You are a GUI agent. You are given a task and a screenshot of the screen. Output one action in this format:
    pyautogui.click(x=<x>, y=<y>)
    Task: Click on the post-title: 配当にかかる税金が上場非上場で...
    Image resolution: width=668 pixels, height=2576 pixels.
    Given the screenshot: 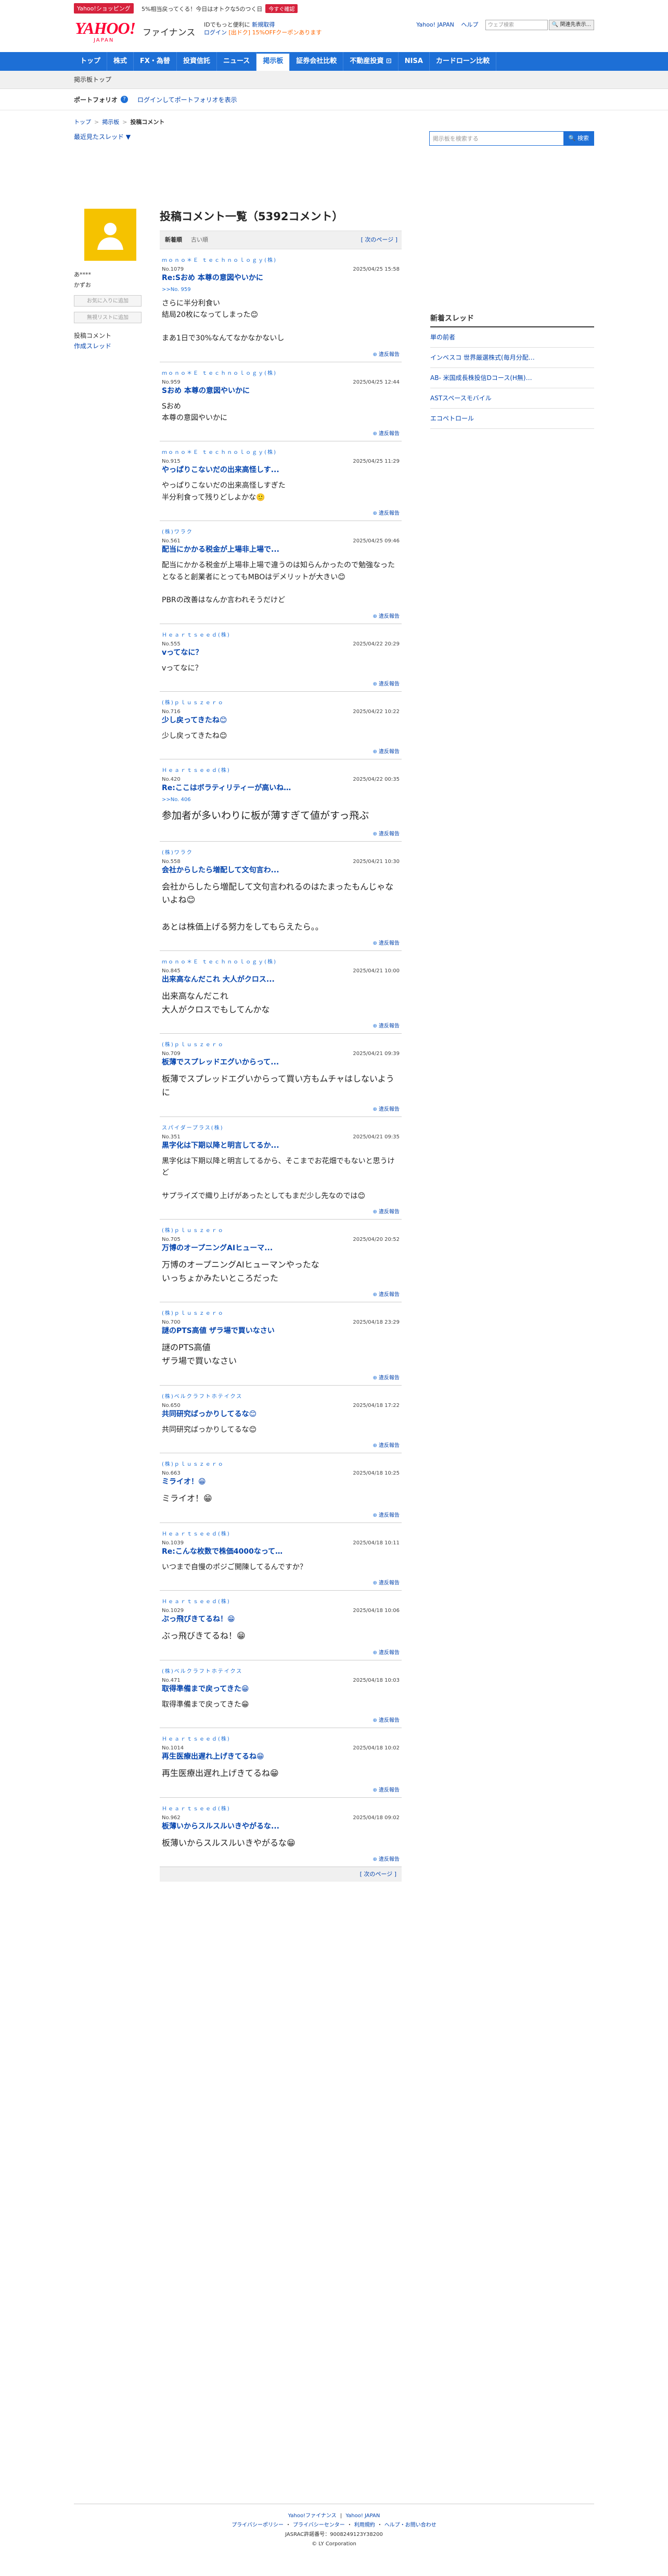 What is the action you would take?
    pyautogui.click(x=281, y=549)
    